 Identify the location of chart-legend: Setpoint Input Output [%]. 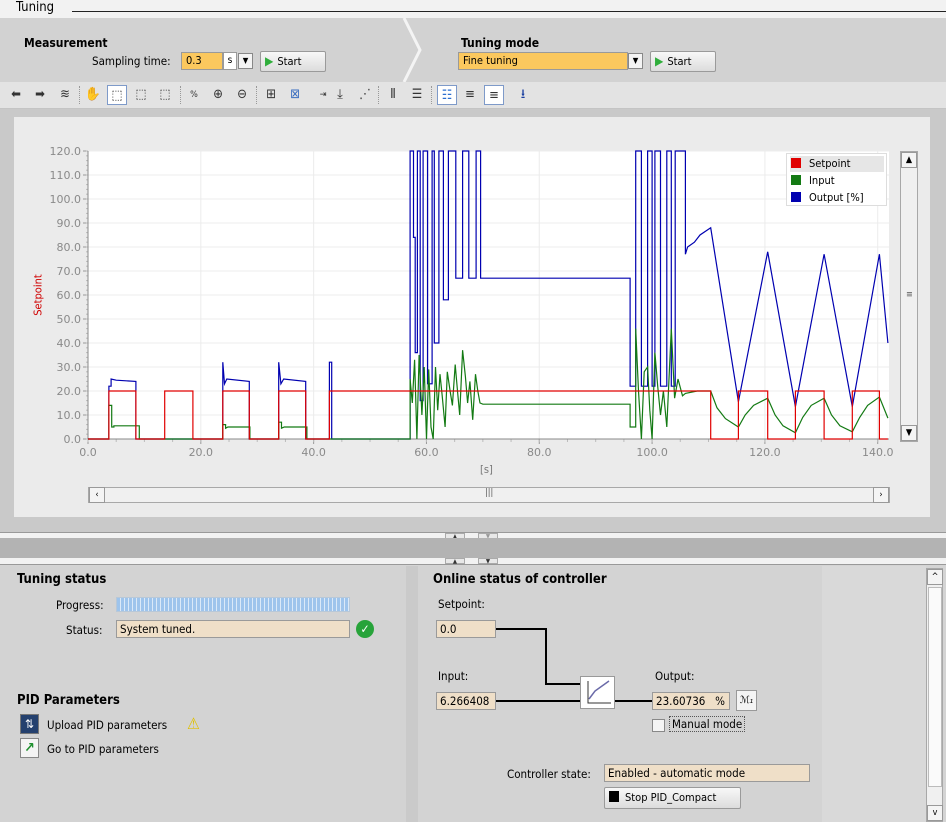
(836, 179).